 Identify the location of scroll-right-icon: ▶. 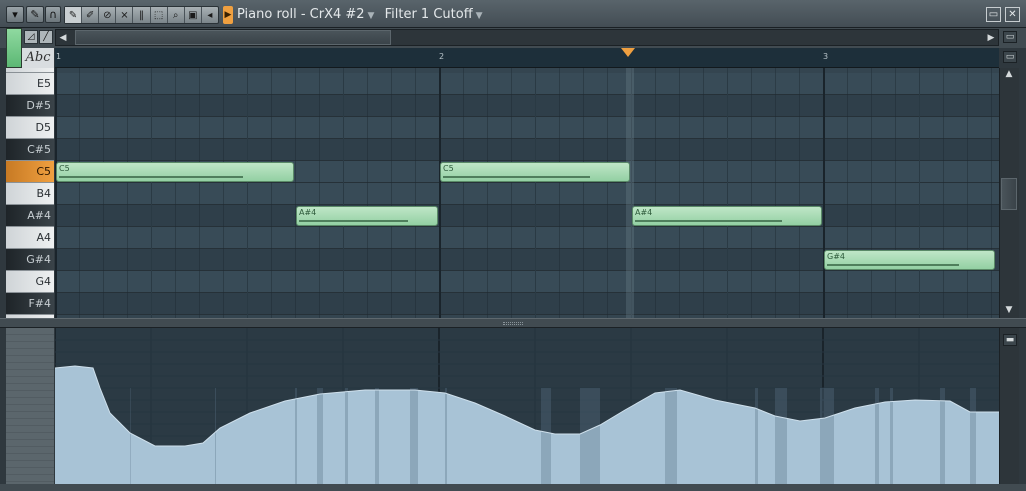
(991, 37).